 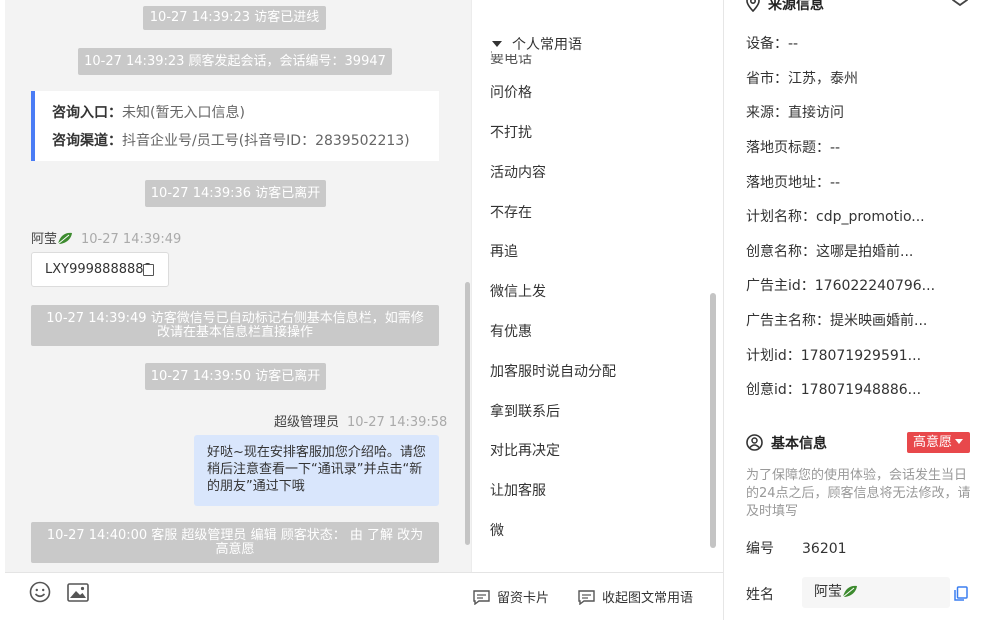 I want to click on agent-sender: 超级管理员 10-27 14:39:58, so click(x=360, y=420).